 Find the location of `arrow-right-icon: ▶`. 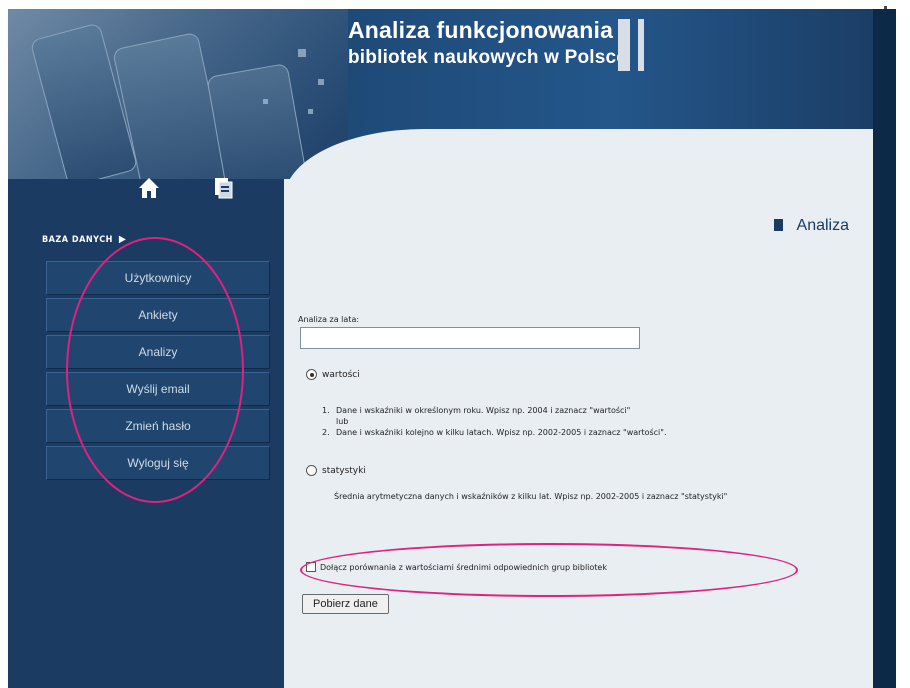

arrow-right-icon: ▶ is located at coordinates (122, 239).